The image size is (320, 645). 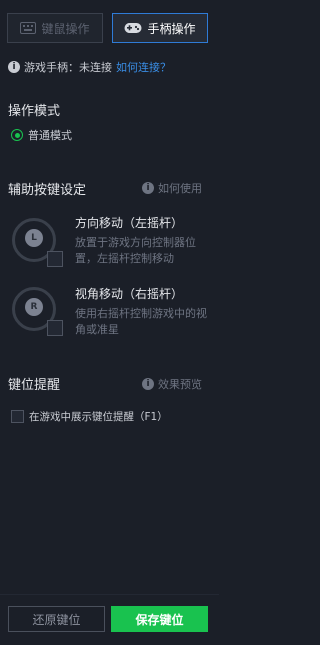 I want to click on assist-help-link: i 如何使用, so click(x=172, y=188).